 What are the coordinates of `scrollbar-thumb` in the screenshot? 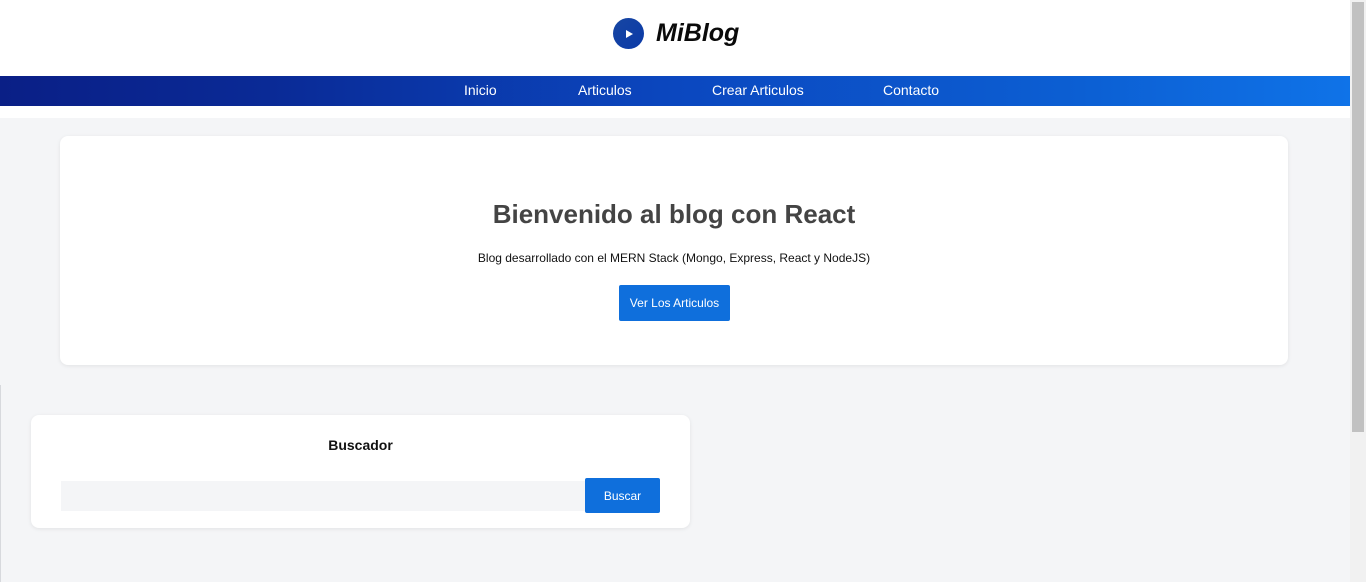 It's located at (1358, 217).